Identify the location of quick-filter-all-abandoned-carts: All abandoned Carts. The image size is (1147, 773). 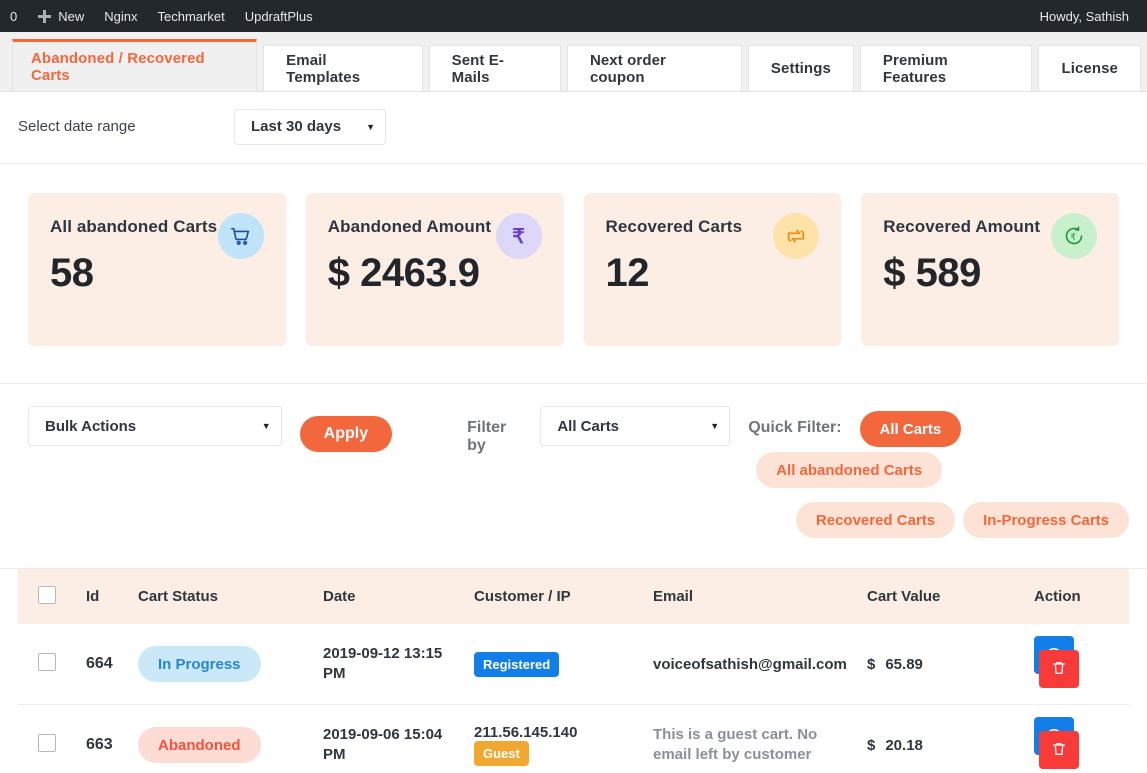
(849, 470).